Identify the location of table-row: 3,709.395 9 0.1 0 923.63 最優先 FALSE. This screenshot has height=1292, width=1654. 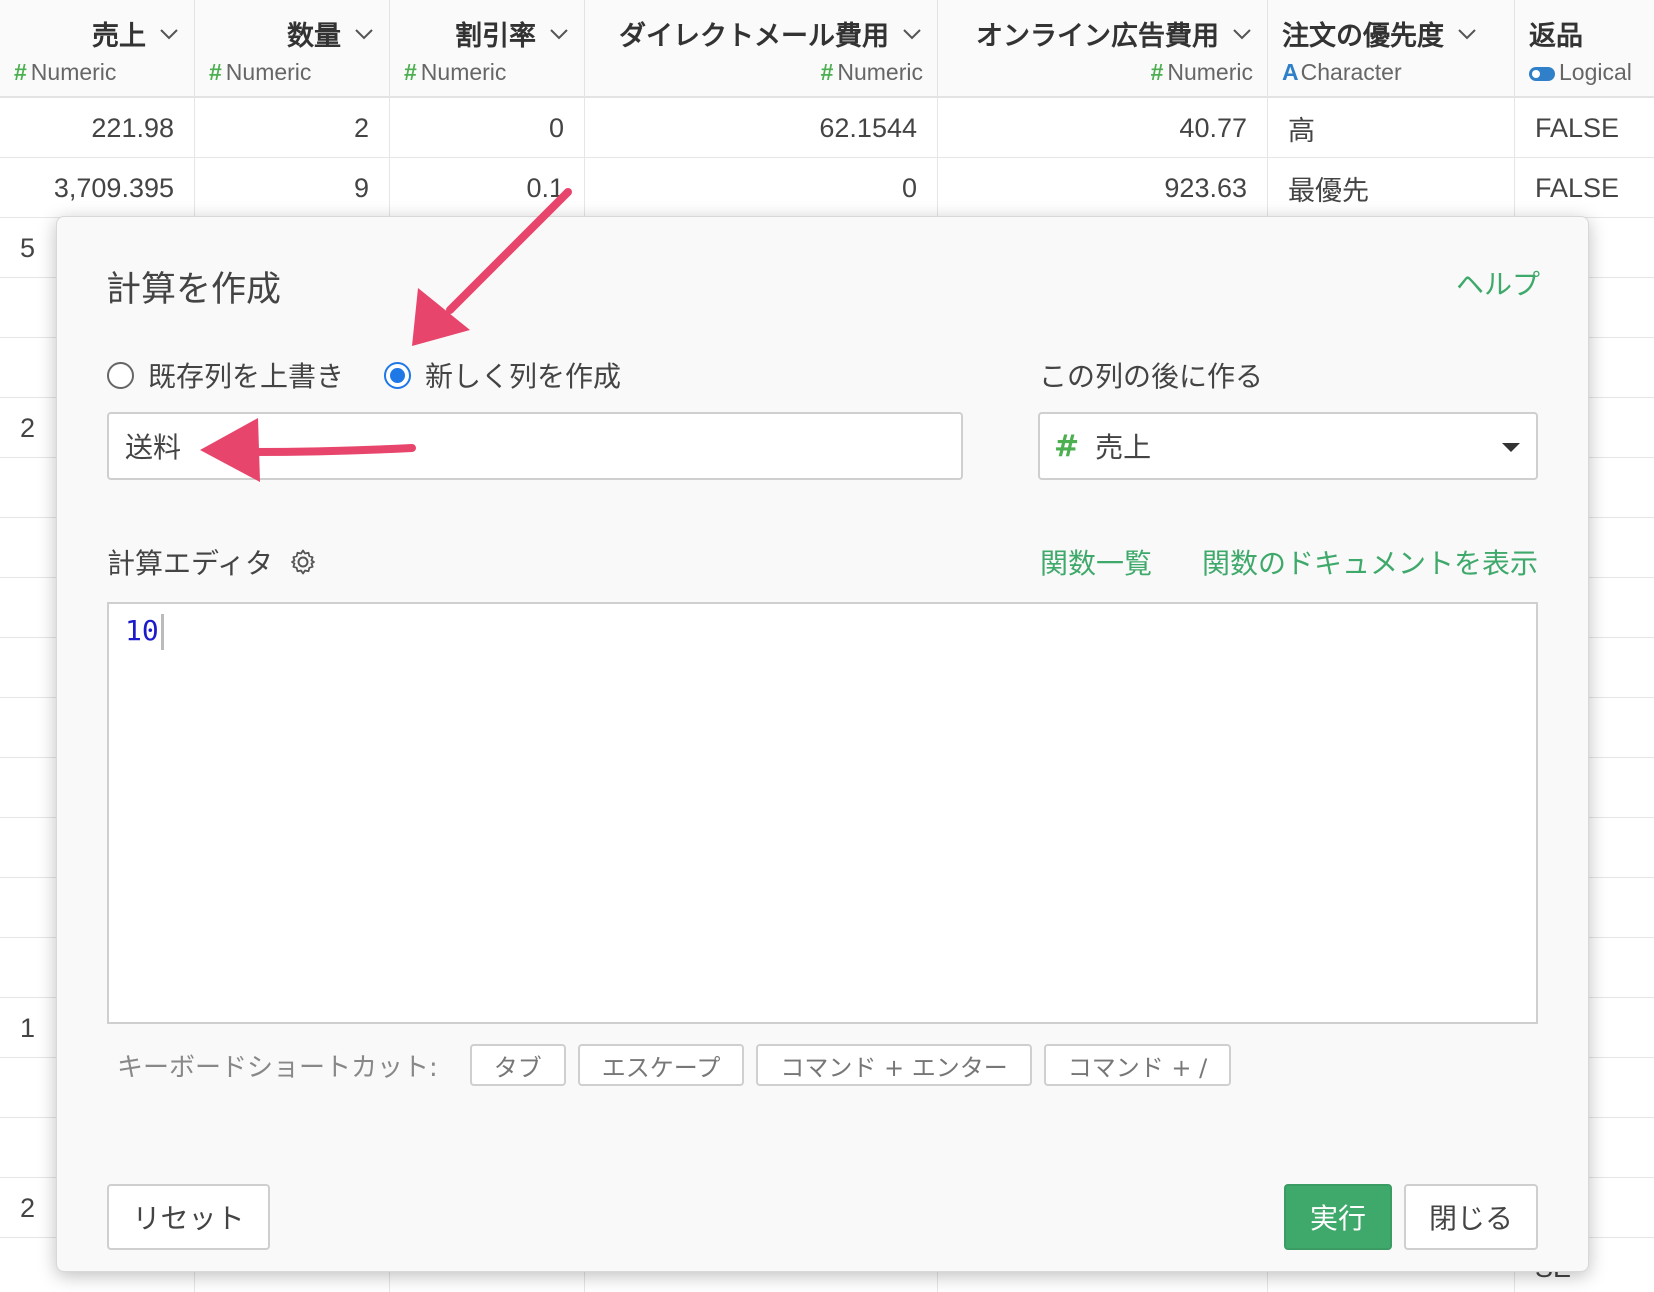
(827, 188).